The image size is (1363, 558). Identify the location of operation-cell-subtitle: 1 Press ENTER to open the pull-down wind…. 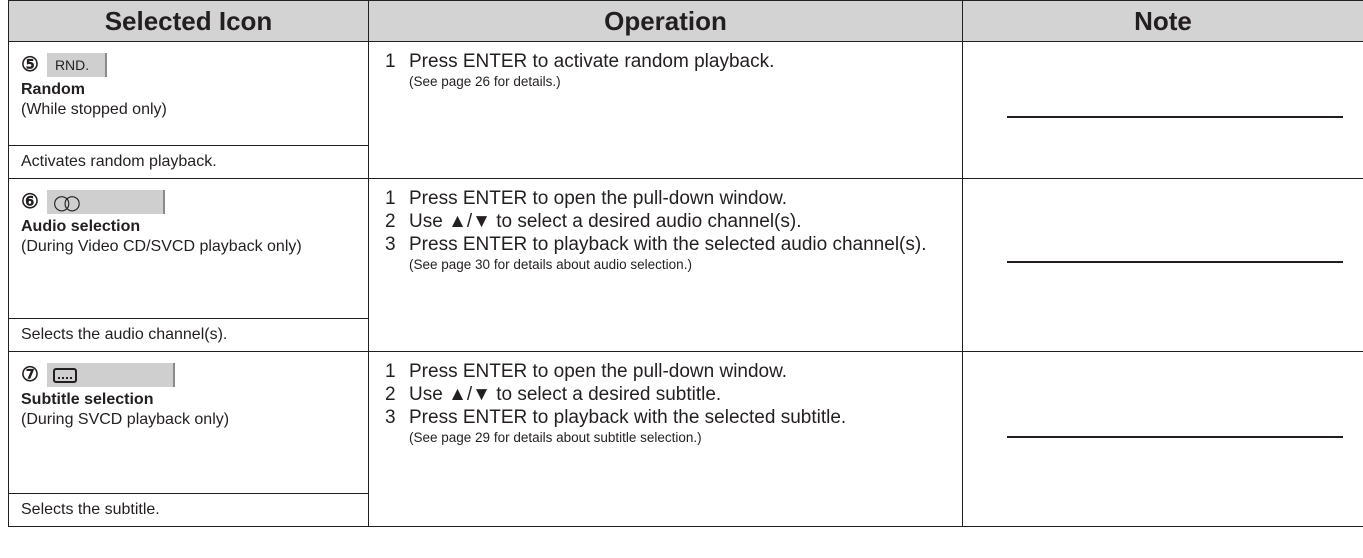
(665, 439).